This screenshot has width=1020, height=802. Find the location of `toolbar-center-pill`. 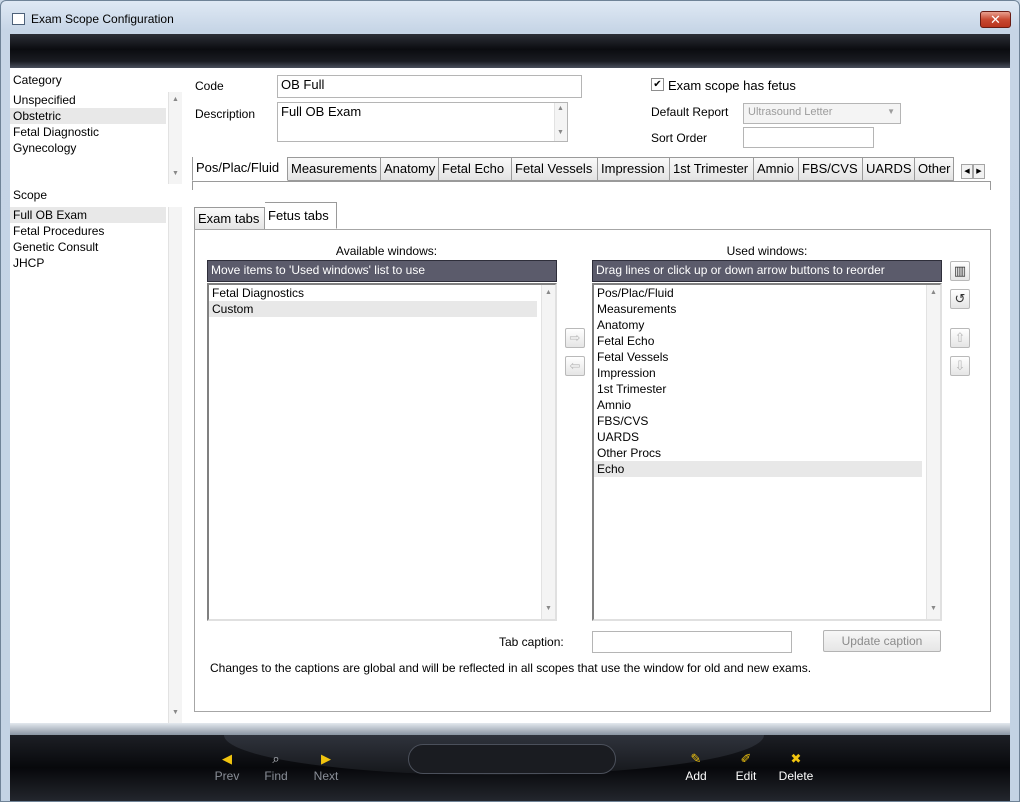

toolbar-center-pill is located at coordinates (512, 759).